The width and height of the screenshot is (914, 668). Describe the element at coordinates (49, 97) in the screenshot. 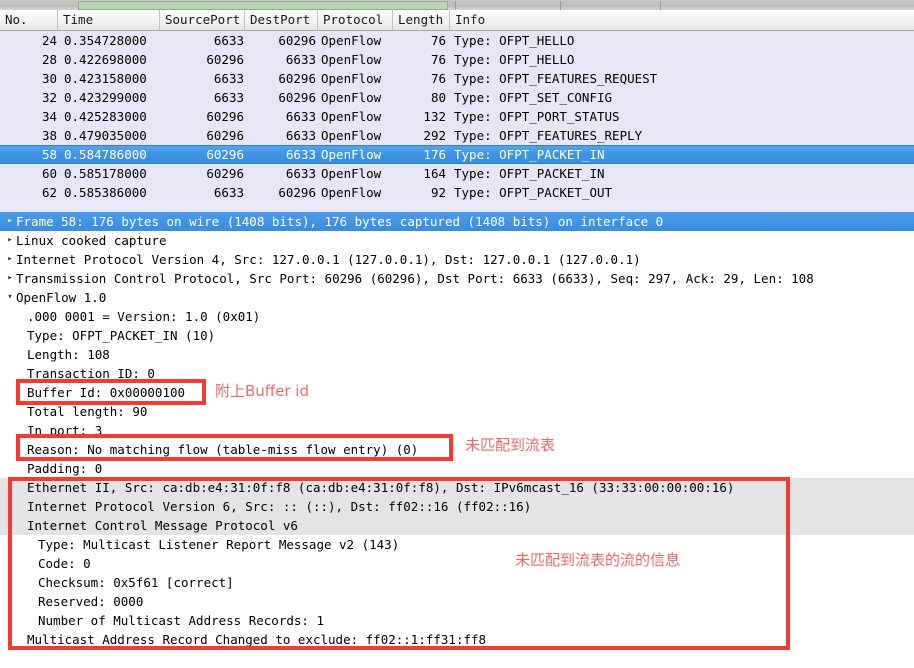

I see `packet-no: 32` at that location.